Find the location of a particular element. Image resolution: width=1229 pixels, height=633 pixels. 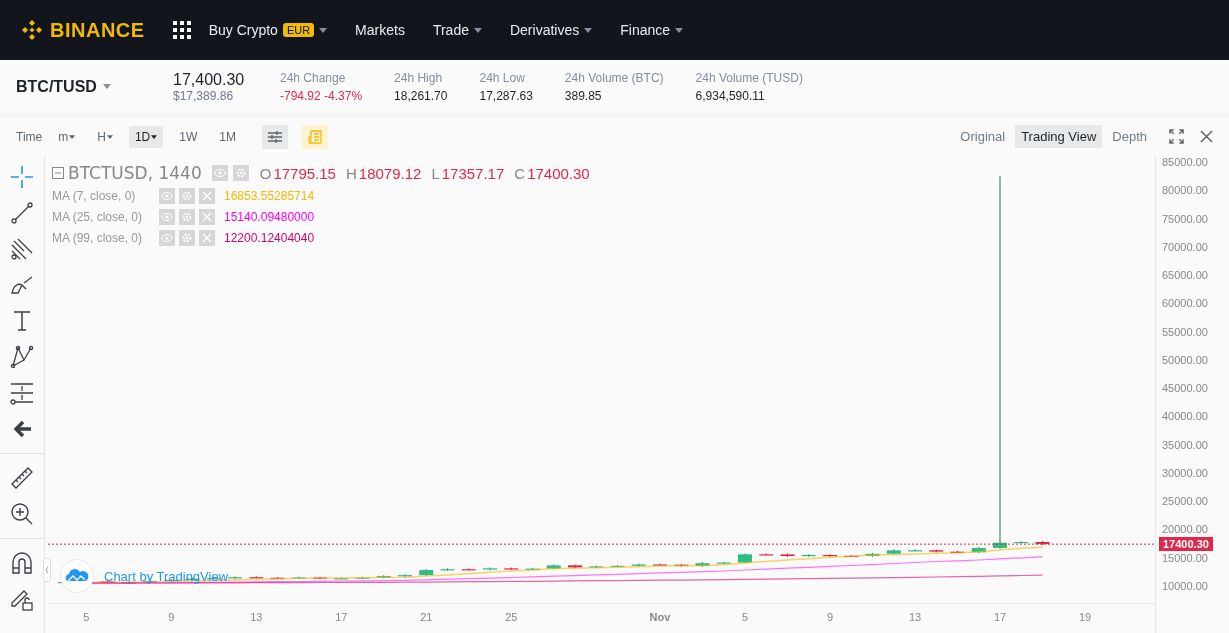

y-axis-label: 75000.00 is located at coordinates (1184, 218).